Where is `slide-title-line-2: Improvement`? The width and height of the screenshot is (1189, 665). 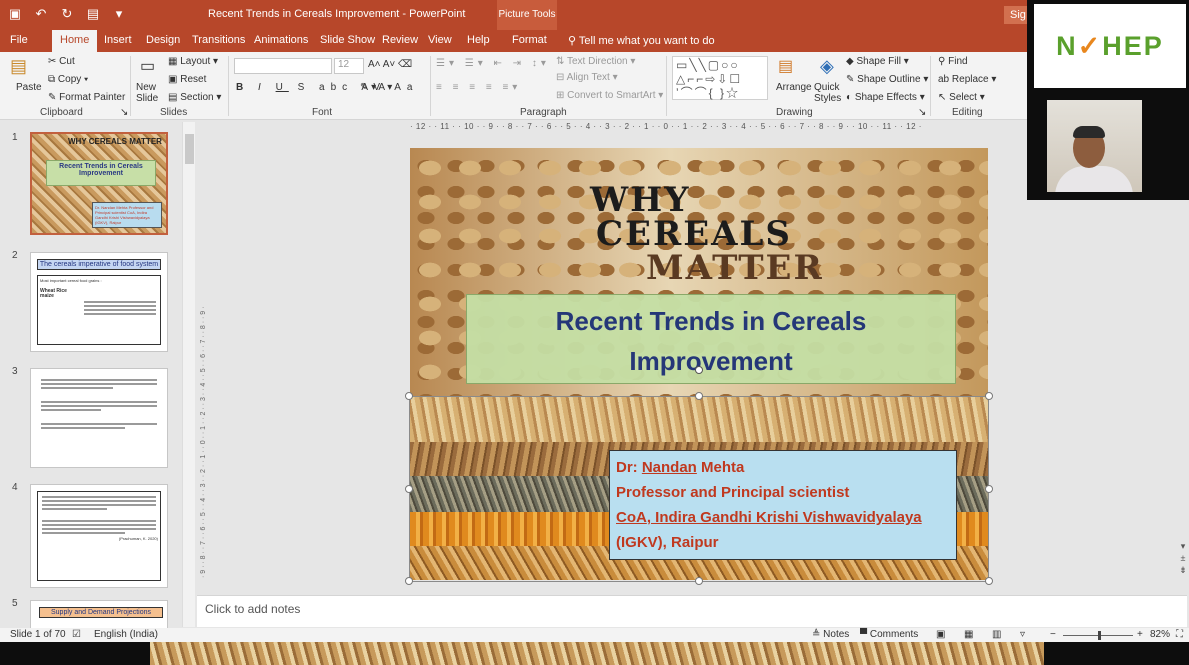
slide-title-line-2: Improvement is located at coordinates (711, 361).